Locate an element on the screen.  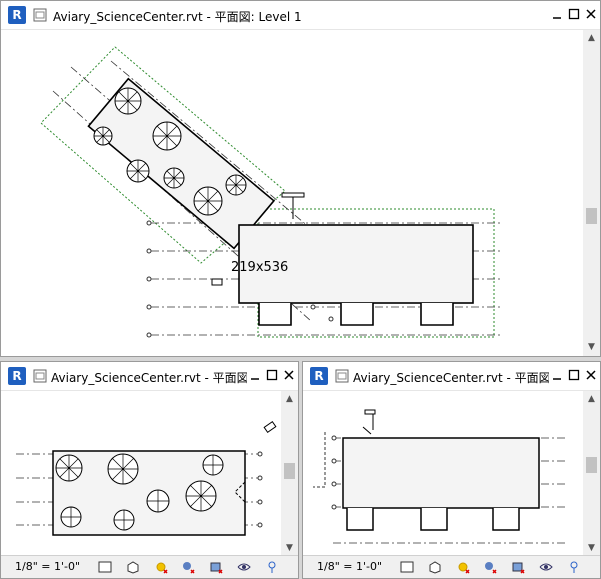
bottom-left-scrollbar: ▲ ▼ is located at coordinates (289, 474).